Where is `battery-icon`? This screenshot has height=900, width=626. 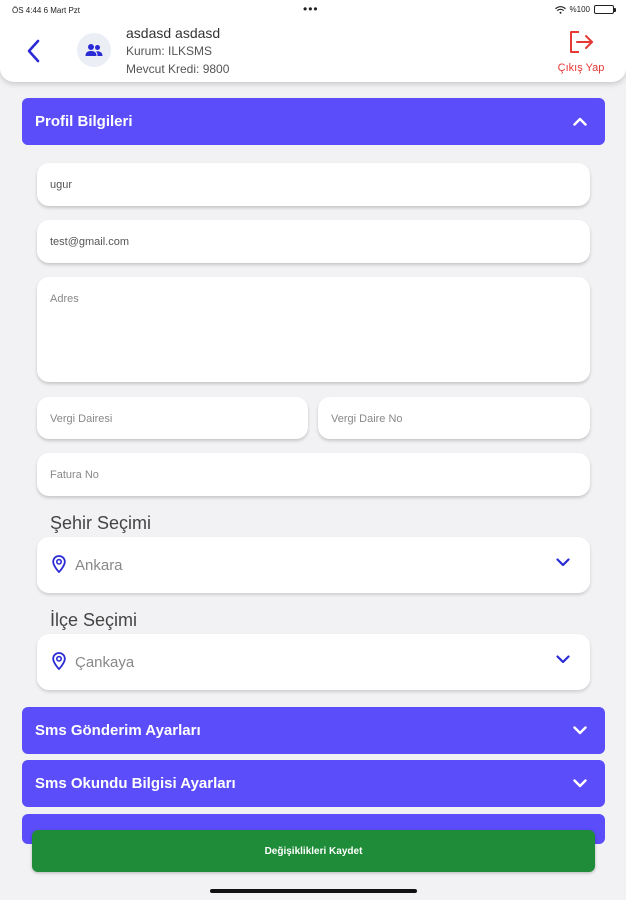
battery-icon is located at coordinates (605, 9).